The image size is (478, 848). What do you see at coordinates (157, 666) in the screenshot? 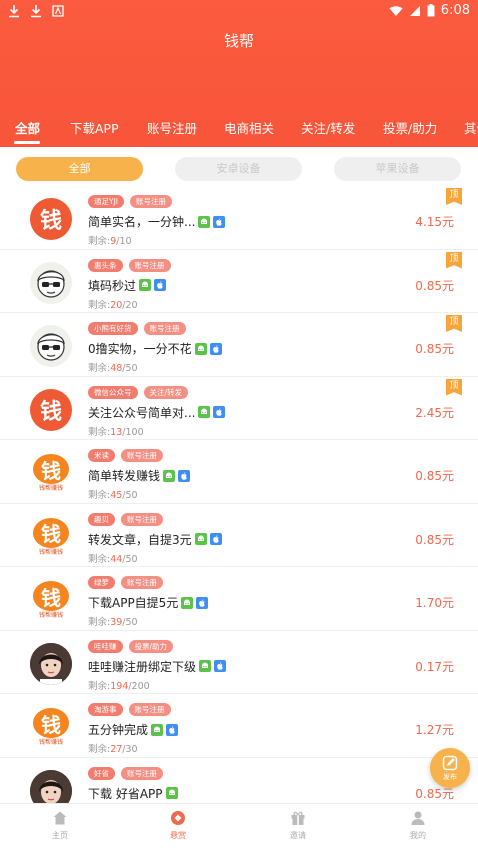
I see `task-title-line: 哇哇赚注册绑定下级` at bounding box center [157, 666].